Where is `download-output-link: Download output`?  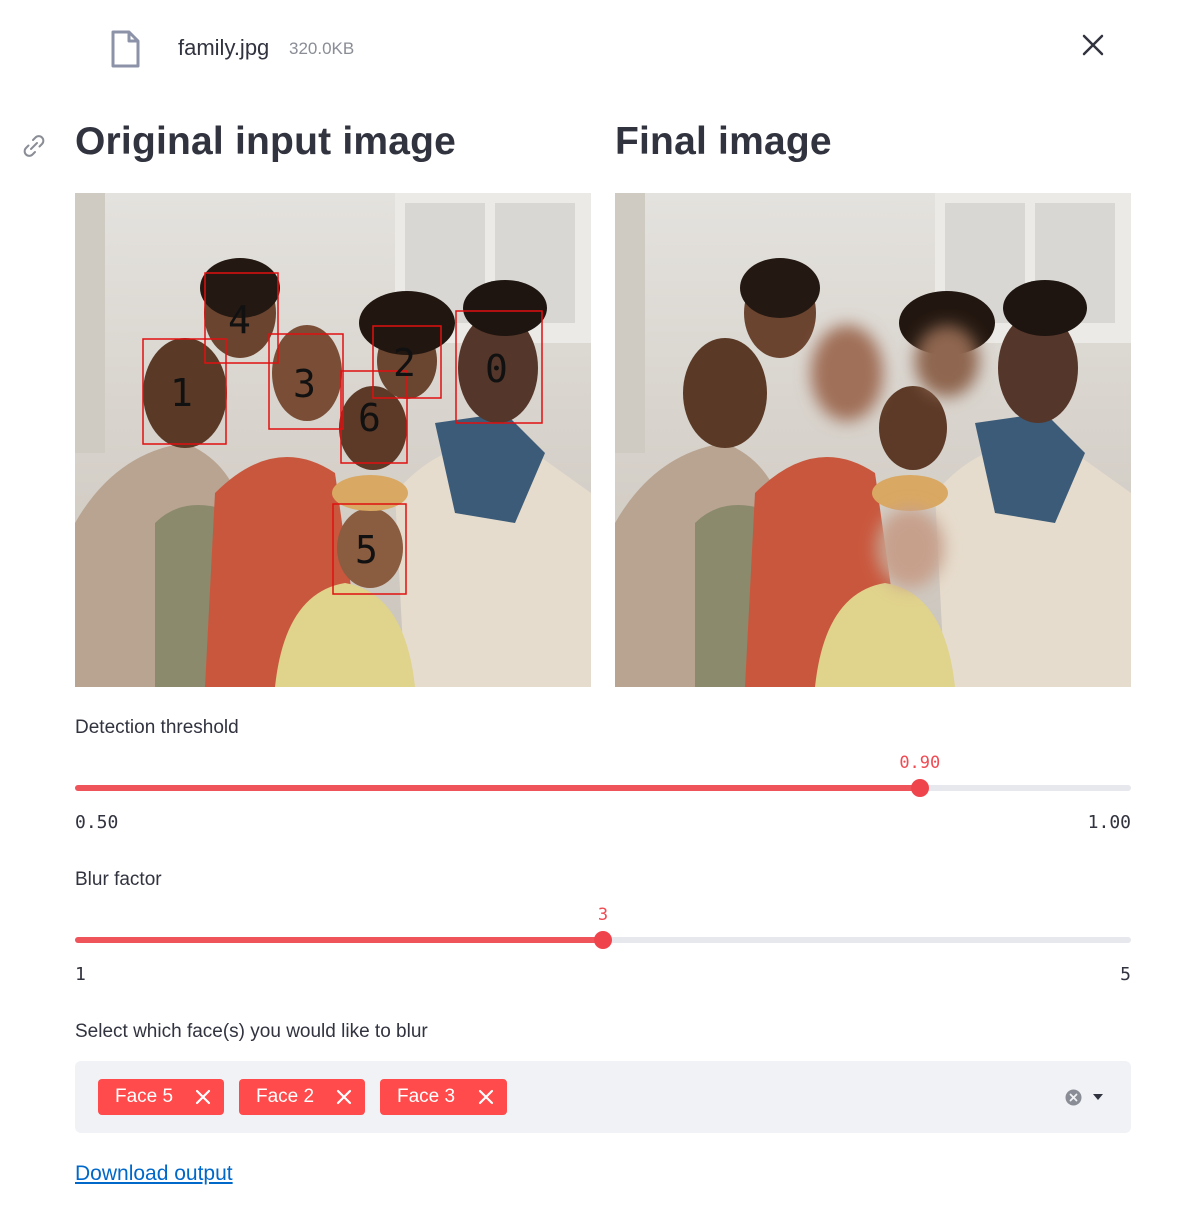
download-output-link: Download output is located at coordinates (154, 1174).